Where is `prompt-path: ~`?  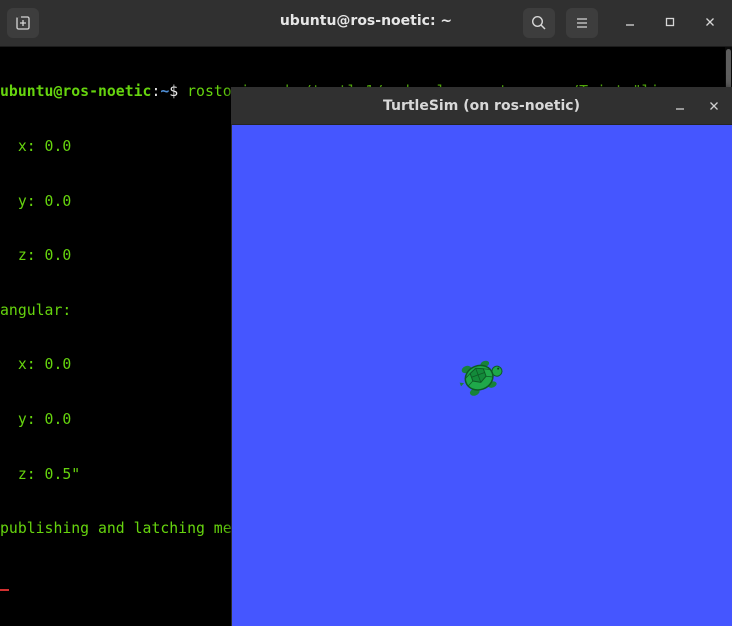
prompt-path: ~ is located at coordinates (165, 92).